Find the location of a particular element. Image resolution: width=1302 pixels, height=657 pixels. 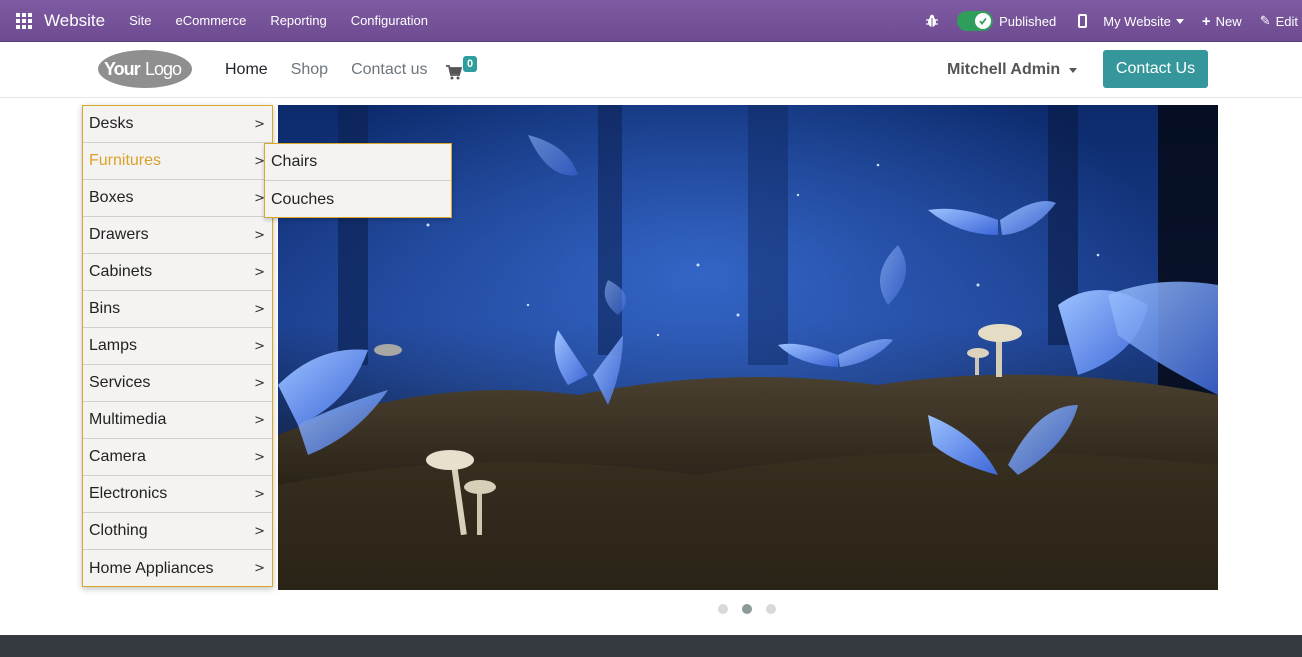

category-label: Multimedia is located at coordinates (128, 419).